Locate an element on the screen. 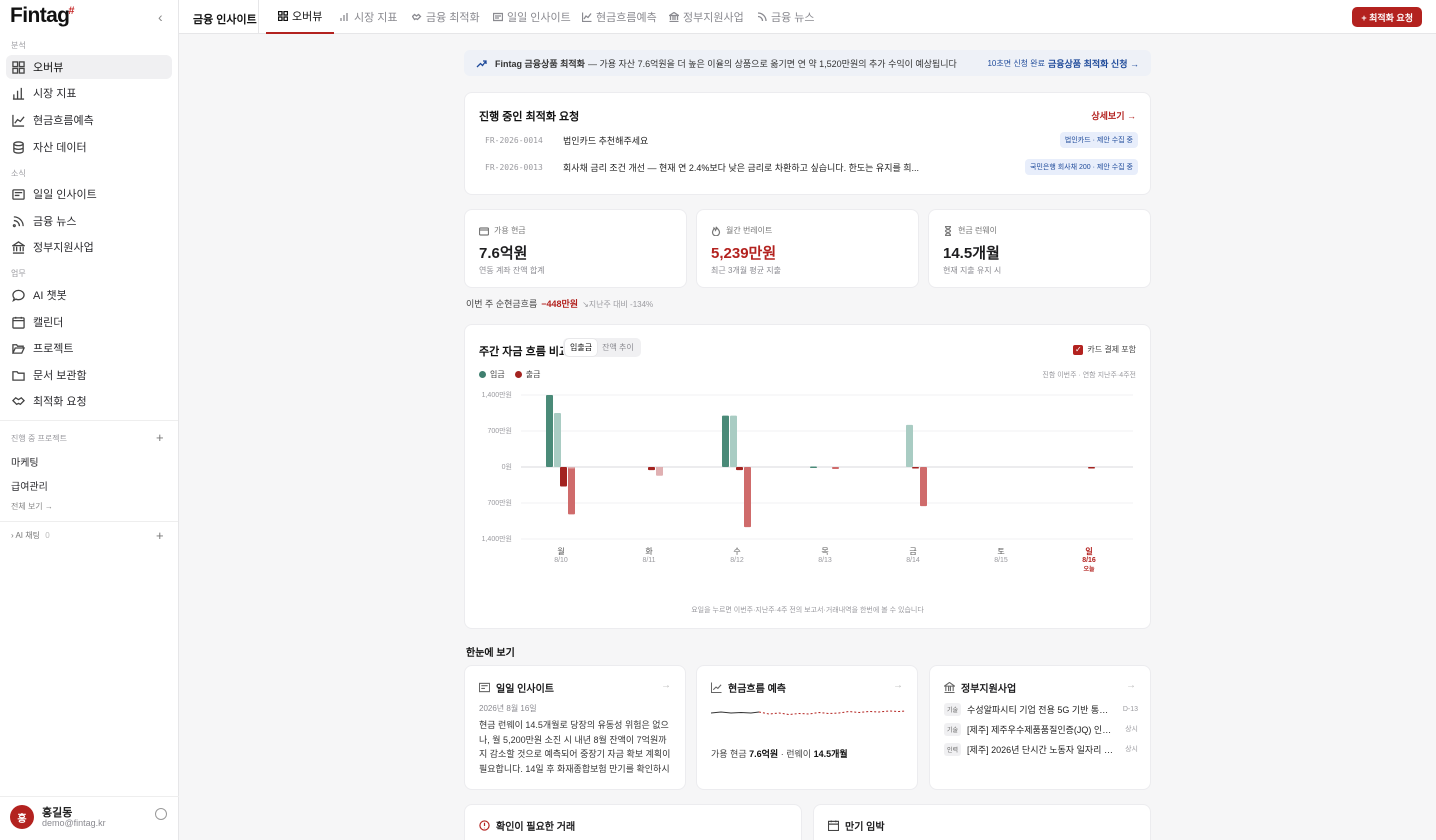 The height and width of the screenshot is (840, 1436). project-item: 마케팅 is located at coordinates (25, 461).